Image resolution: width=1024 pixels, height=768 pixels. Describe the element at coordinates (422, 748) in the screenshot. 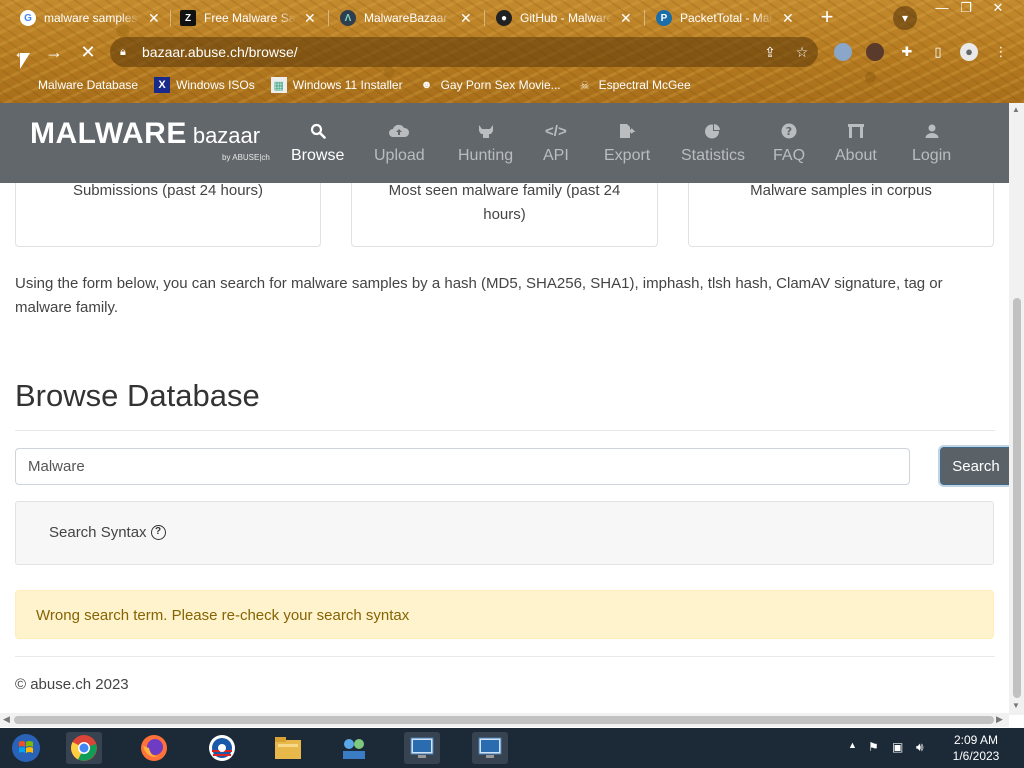

I see `remote-desktop-taskbar-icon` at that location.